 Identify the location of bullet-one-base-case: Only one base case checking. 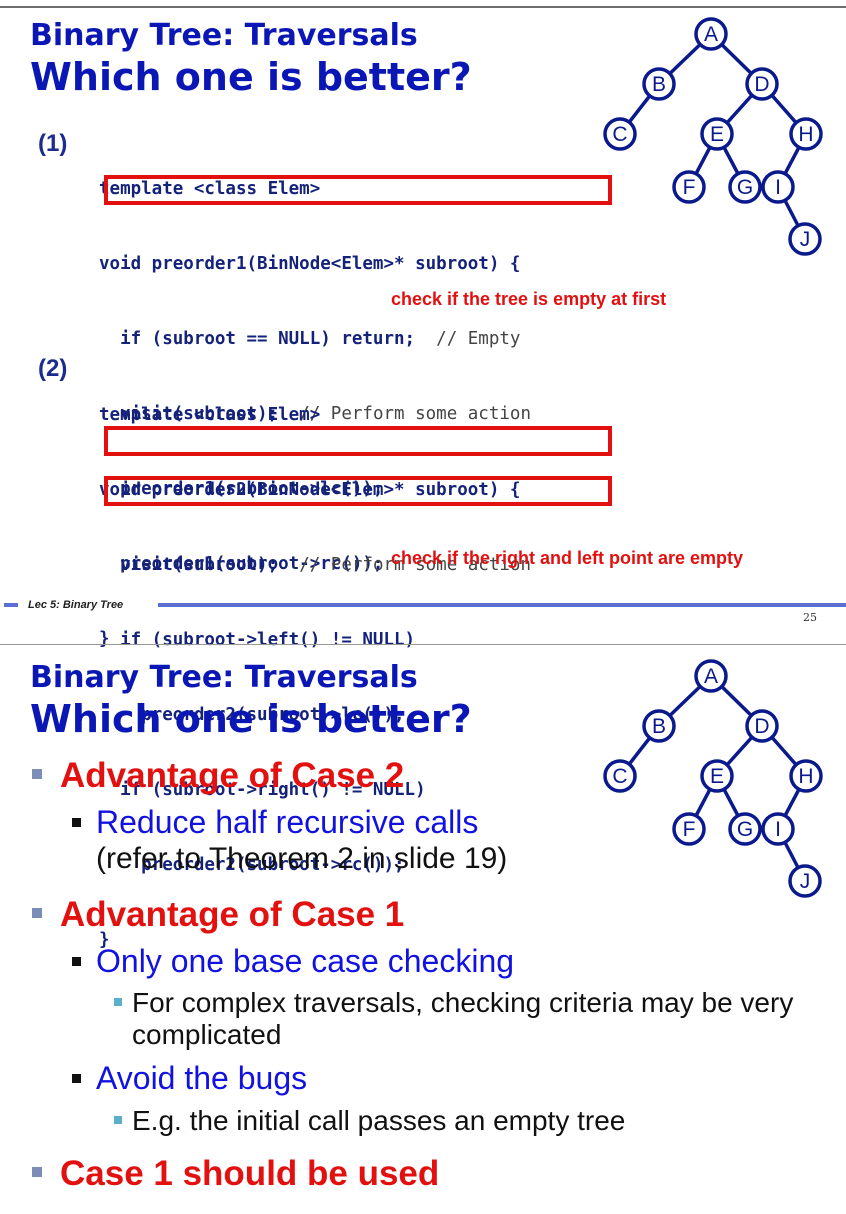
(305, 961).